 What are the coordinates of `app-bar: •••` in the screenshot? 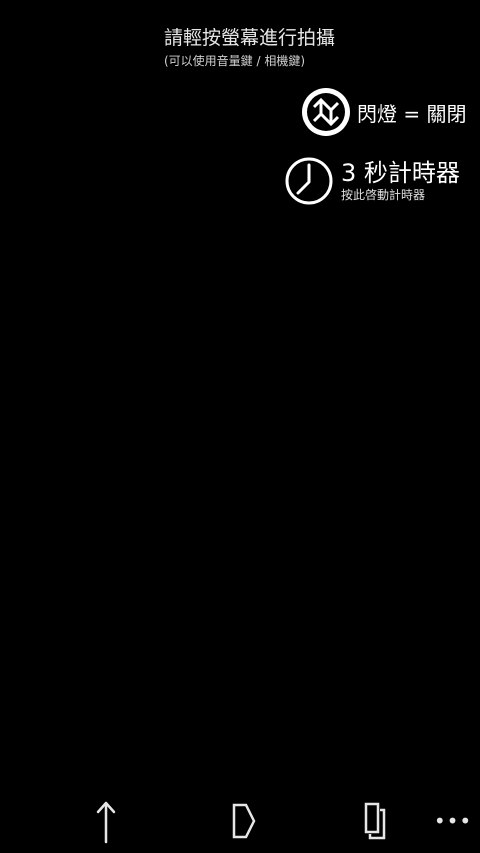 It's located at (240, 823).